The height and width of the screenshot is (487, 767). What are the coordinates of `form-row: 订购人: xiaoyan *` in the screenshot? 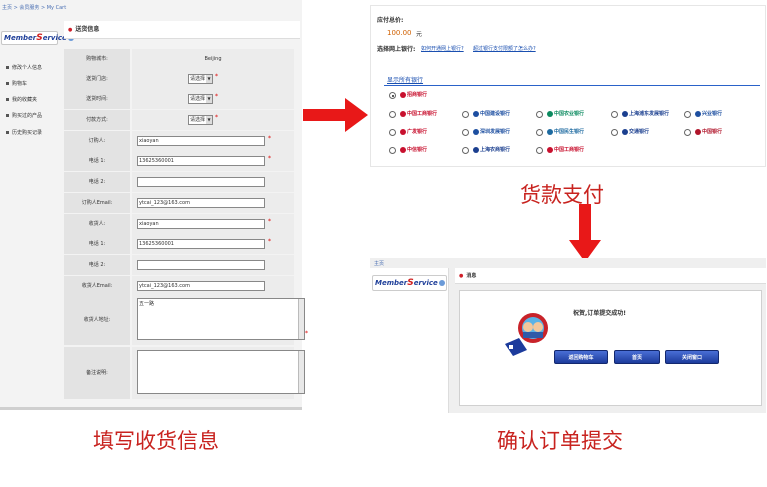 It's located at (179, 141).